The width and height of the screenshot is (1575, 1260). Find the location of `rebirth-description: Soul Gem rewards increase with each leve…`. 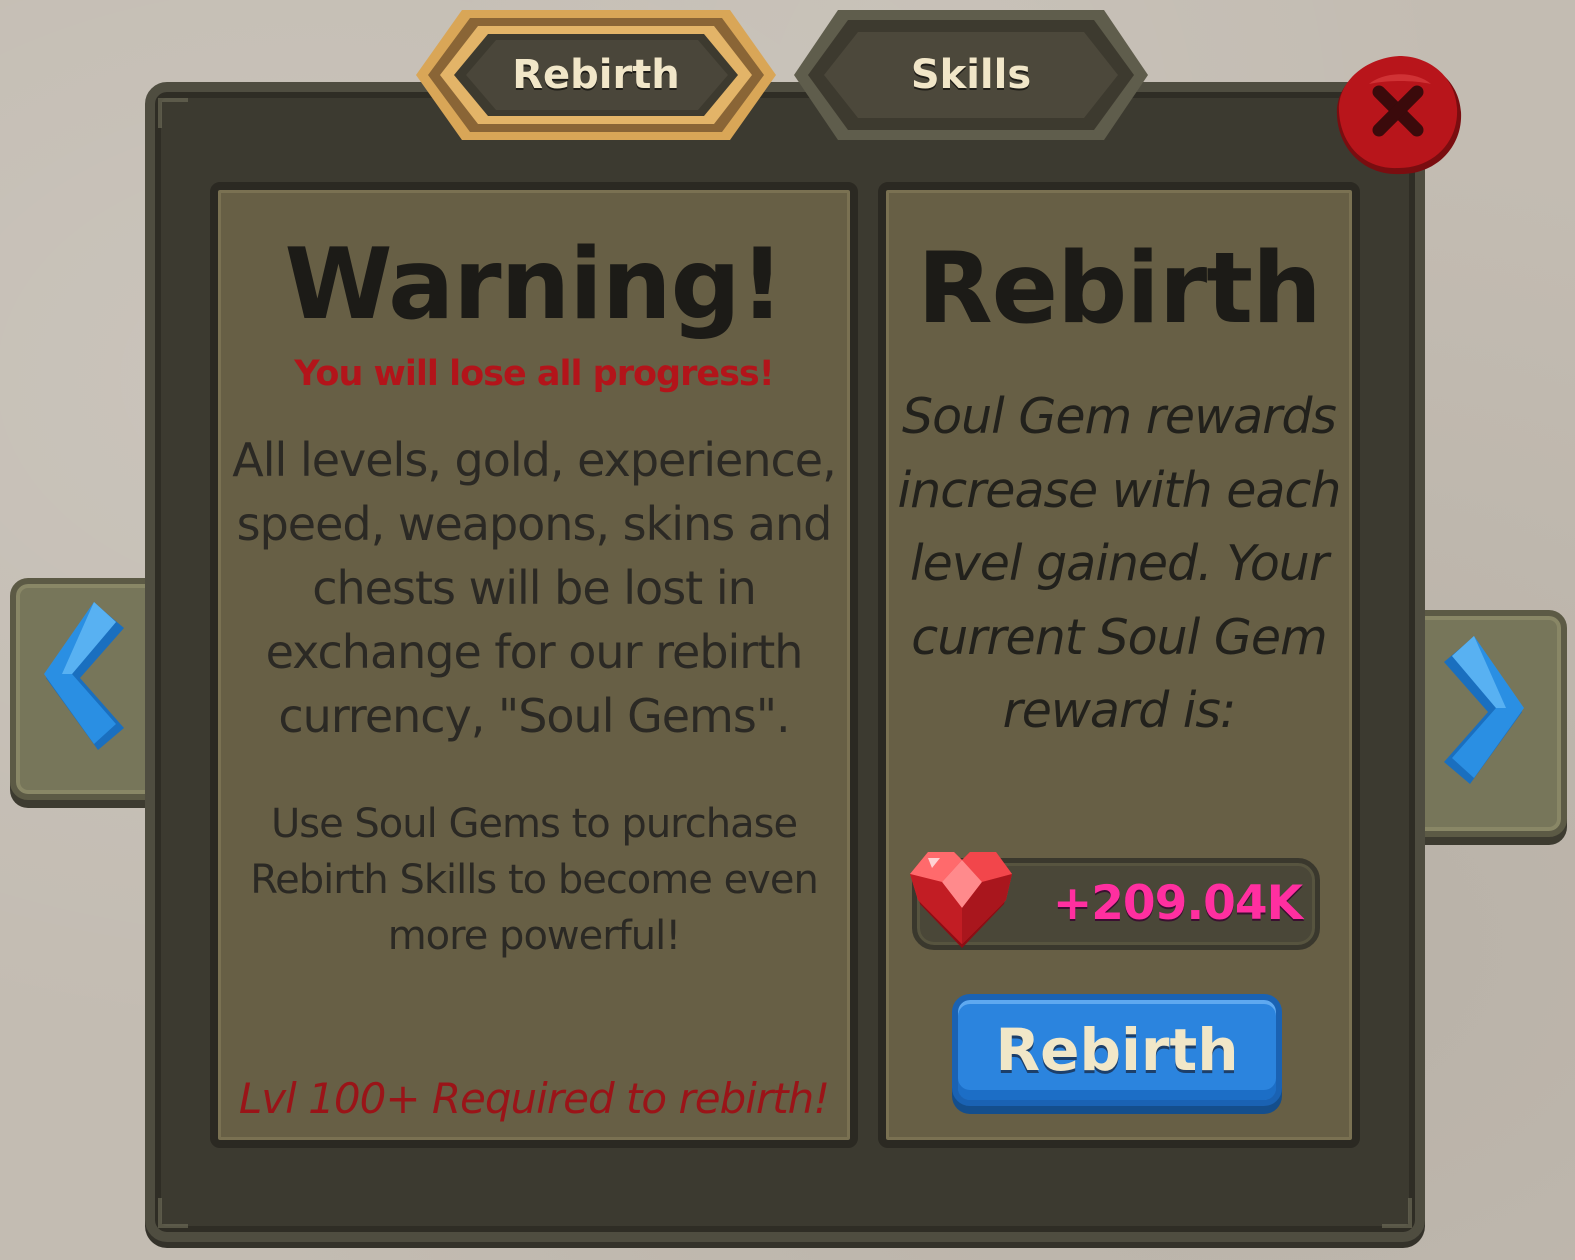

rebirth-description: Soul Gem rewards increase with each leve… is located at coordinates (1119, 563).